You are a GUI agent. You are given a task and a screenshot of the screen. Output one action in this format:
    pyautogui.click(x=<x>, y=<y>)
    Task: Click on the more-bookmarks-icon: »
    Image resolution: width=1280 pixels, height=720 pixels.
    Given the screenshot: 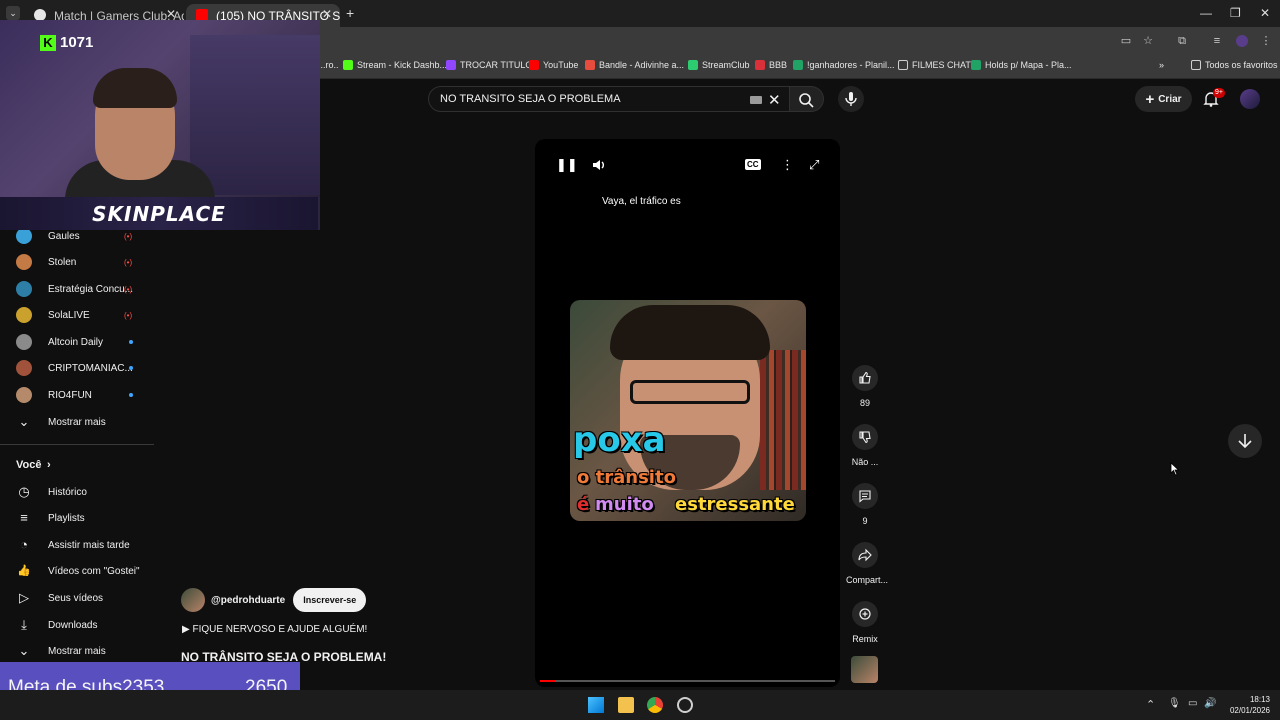 What is the action you would take?
    pyautogui.click(x=1161, y=65)
    